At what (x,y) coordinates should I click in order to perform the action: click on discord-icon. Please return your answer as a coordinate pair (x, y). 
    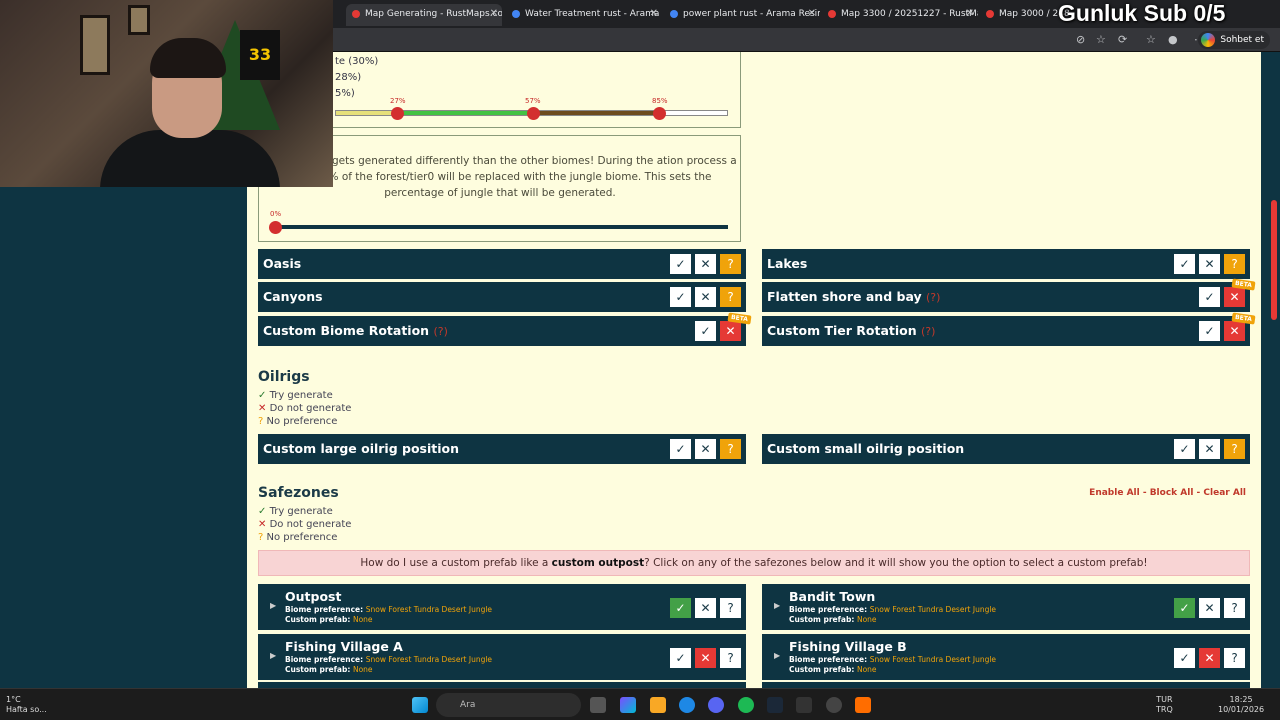
    Looking at the image, I should click on (716, 705).